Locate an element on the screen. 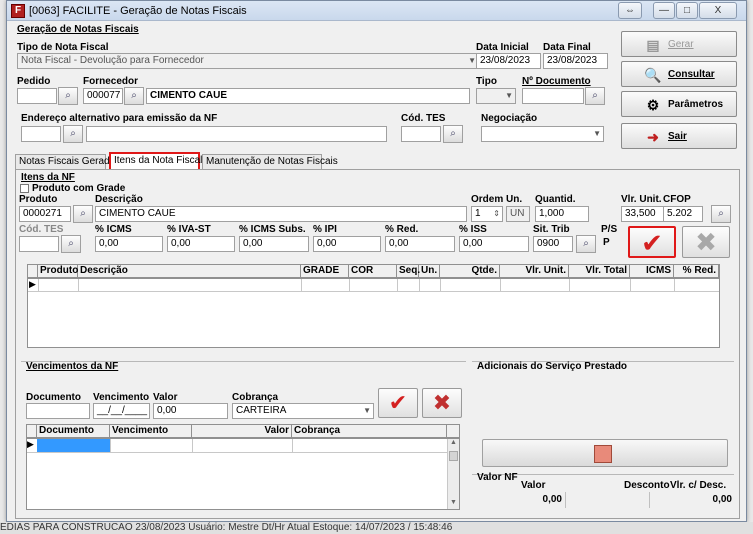 The width and height of the screenshot is (753, 534). save-adicionais-button is located at coordinates (605, 453).